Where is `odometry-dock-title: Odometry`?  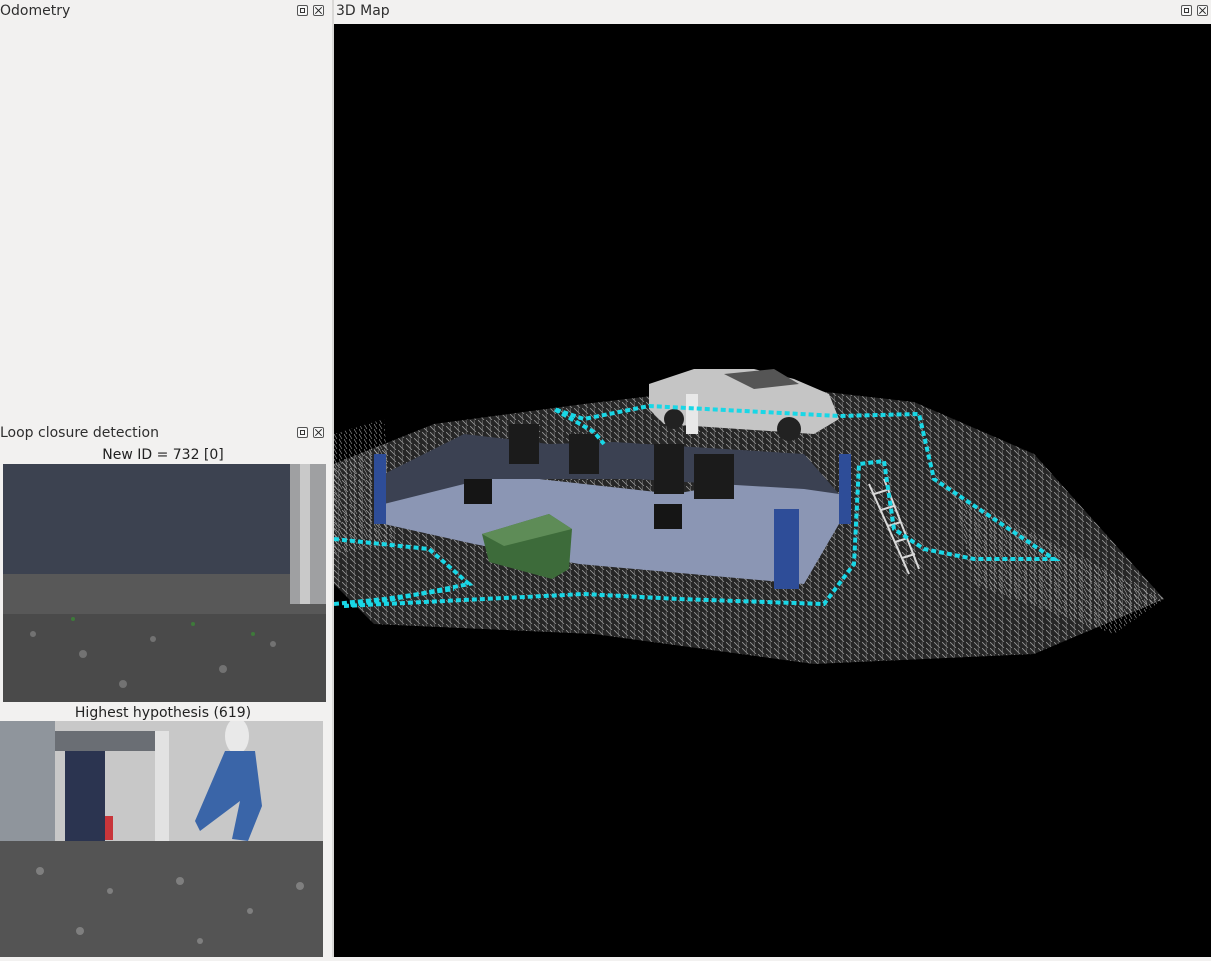
odometry-dock-title: Odometry is located at coordinates (166, 11).